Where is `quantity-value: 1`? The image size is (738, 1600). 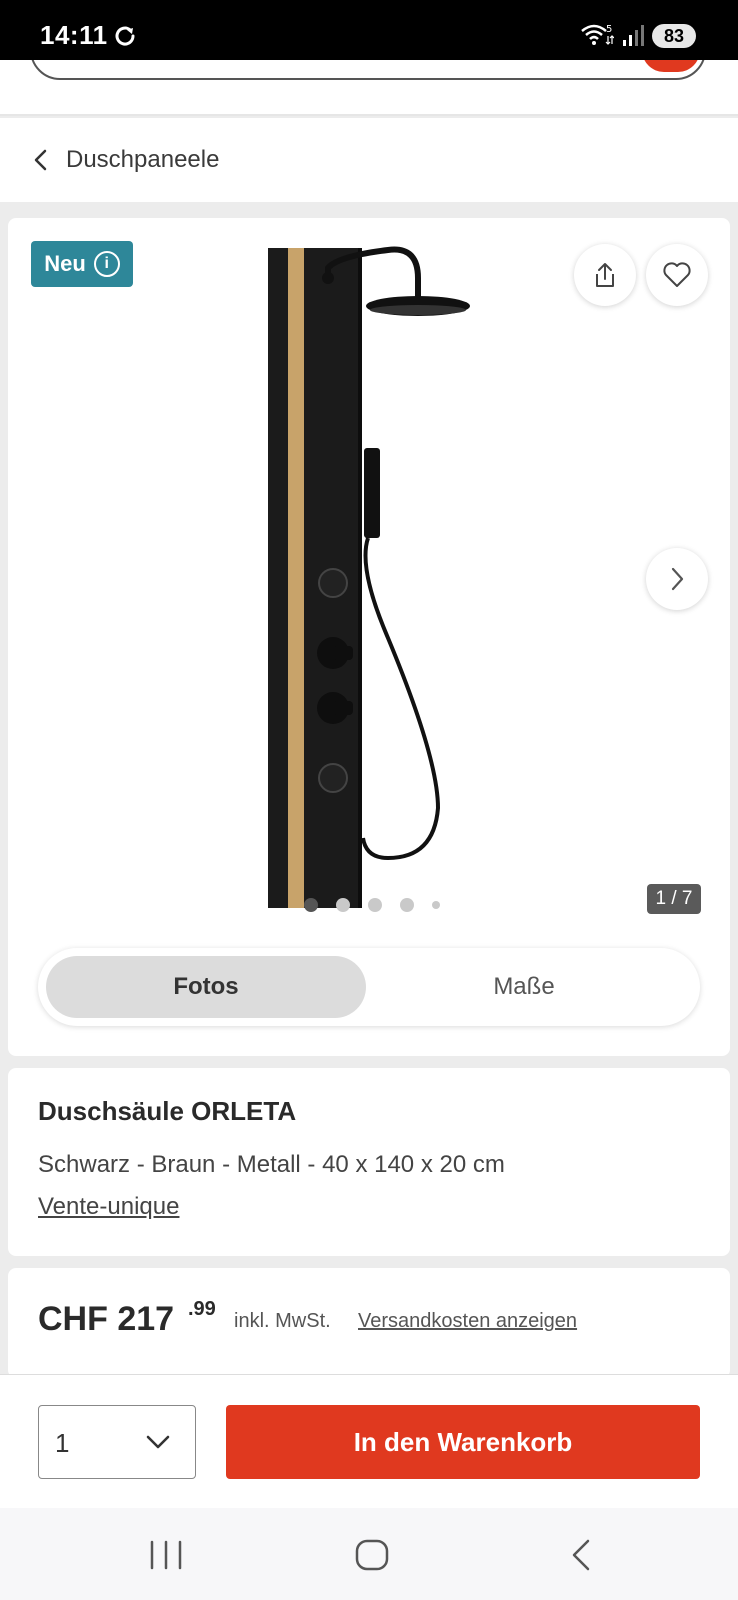 quantity-value: 1 is located at coordinates (62, 1443).